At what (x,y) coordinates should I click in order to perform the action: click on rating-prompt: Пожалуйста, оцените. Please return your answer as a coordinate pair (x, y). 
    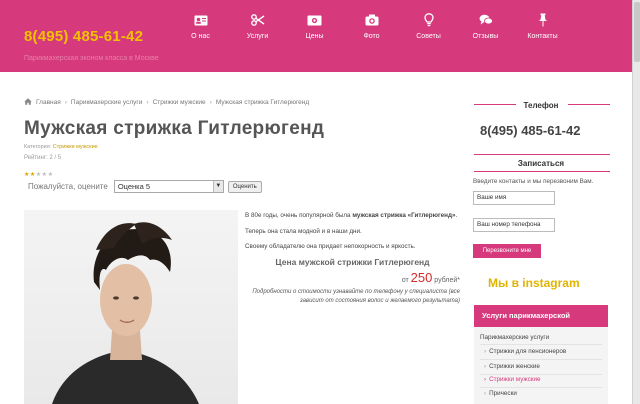
    Looking at the image, I should click on (68, 186).